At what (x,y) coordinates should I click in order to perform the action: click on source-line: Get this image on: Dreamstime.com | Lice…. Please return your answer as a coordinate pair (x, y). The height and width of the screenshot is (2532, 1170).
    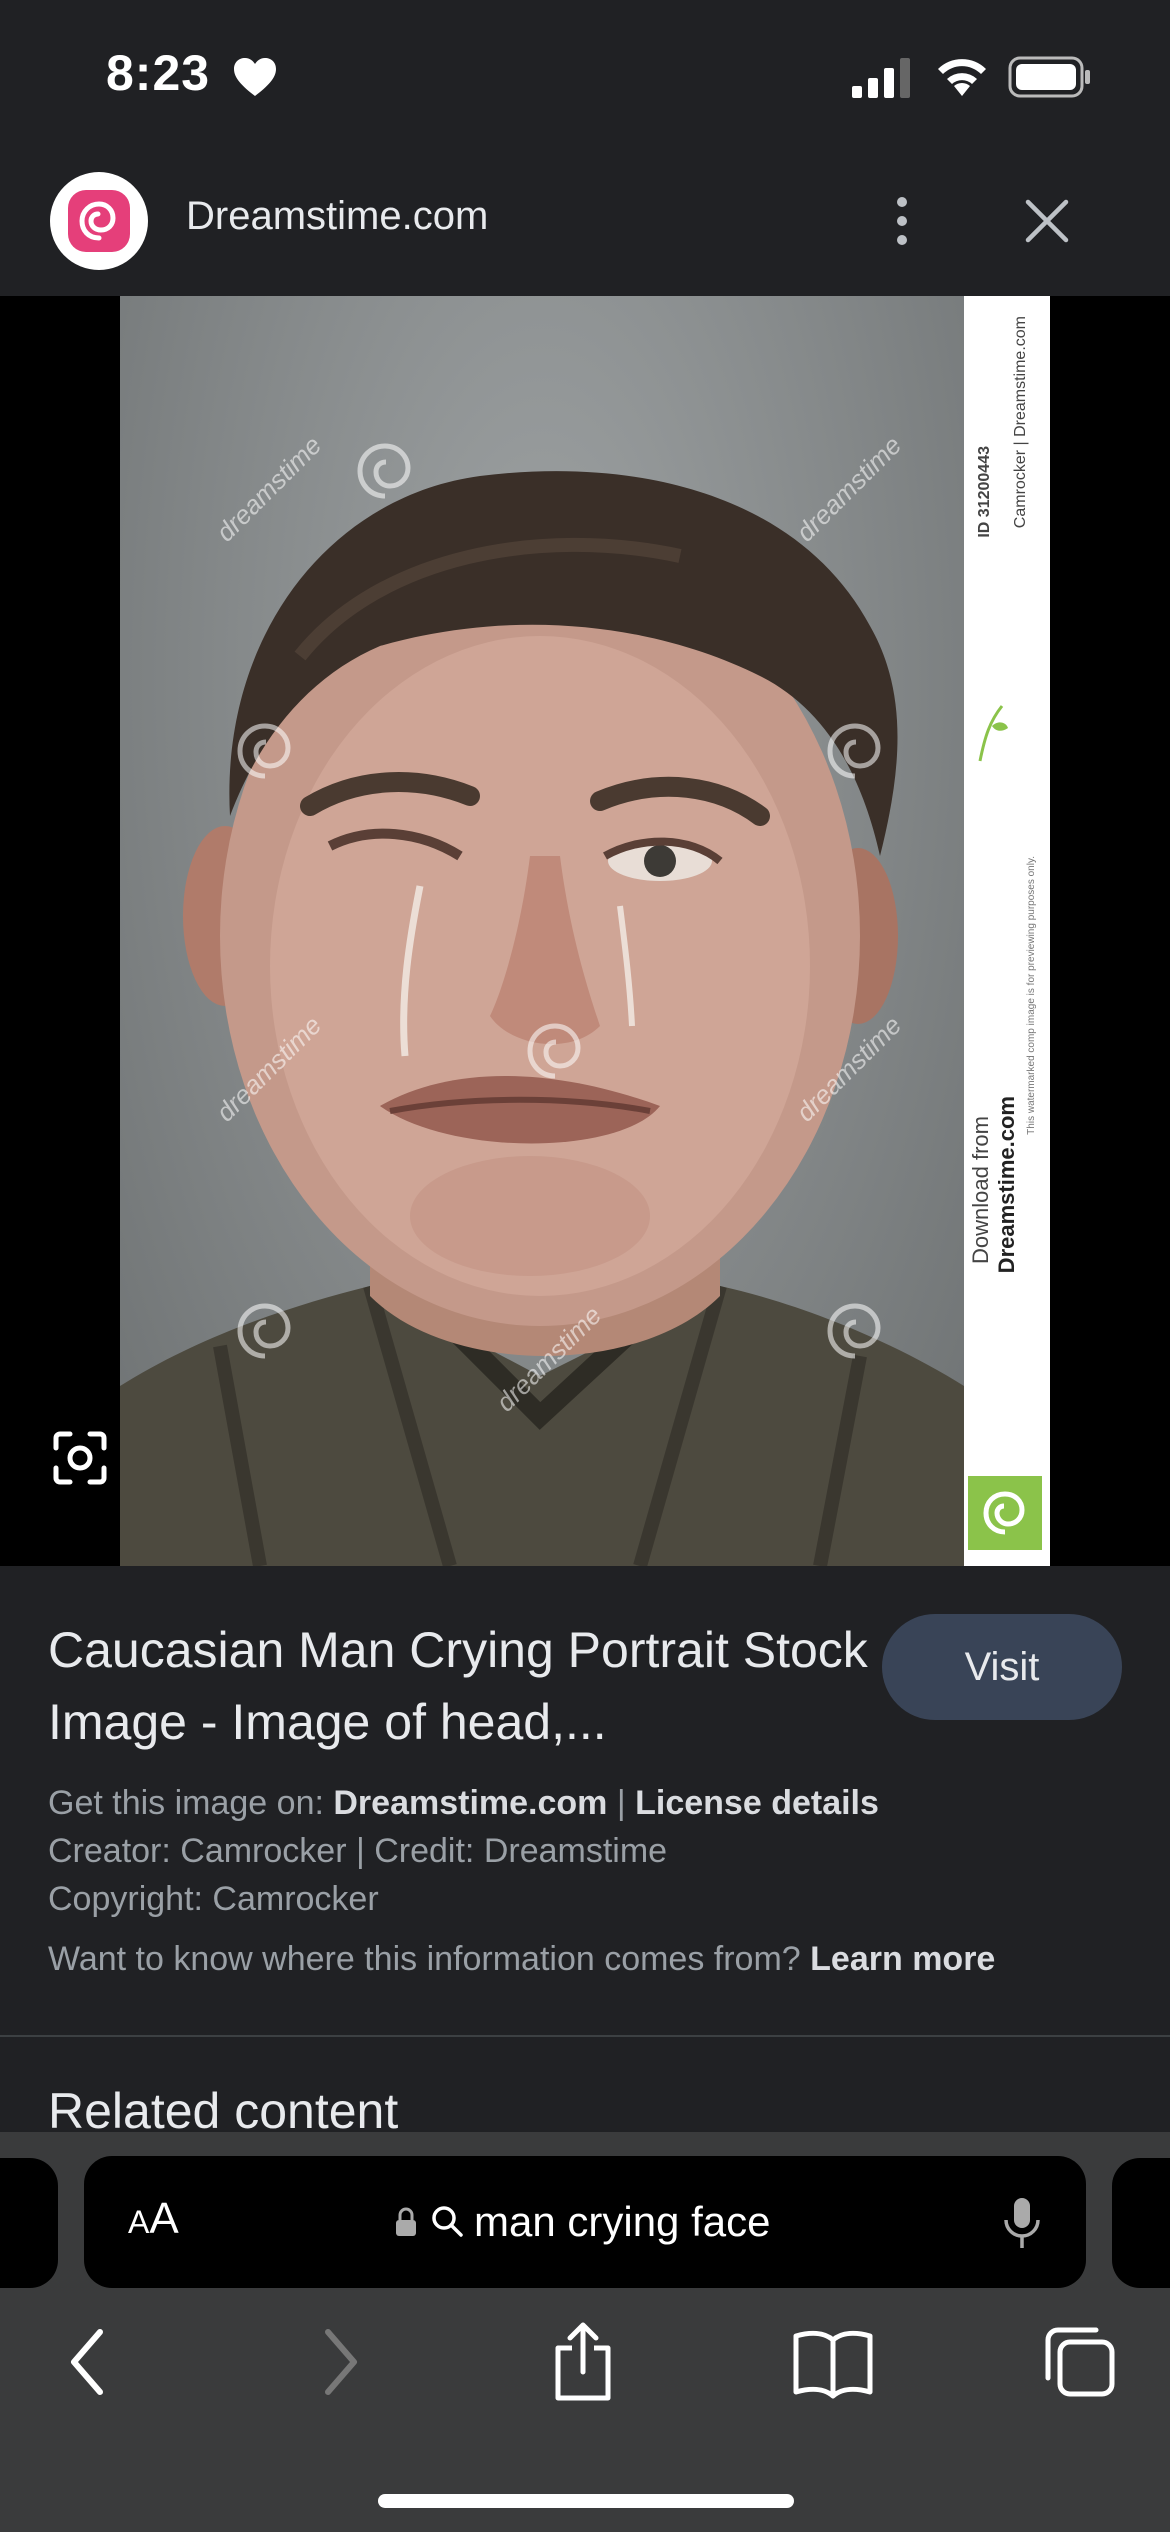
    Looking at the image, I should click on (463, 1803).